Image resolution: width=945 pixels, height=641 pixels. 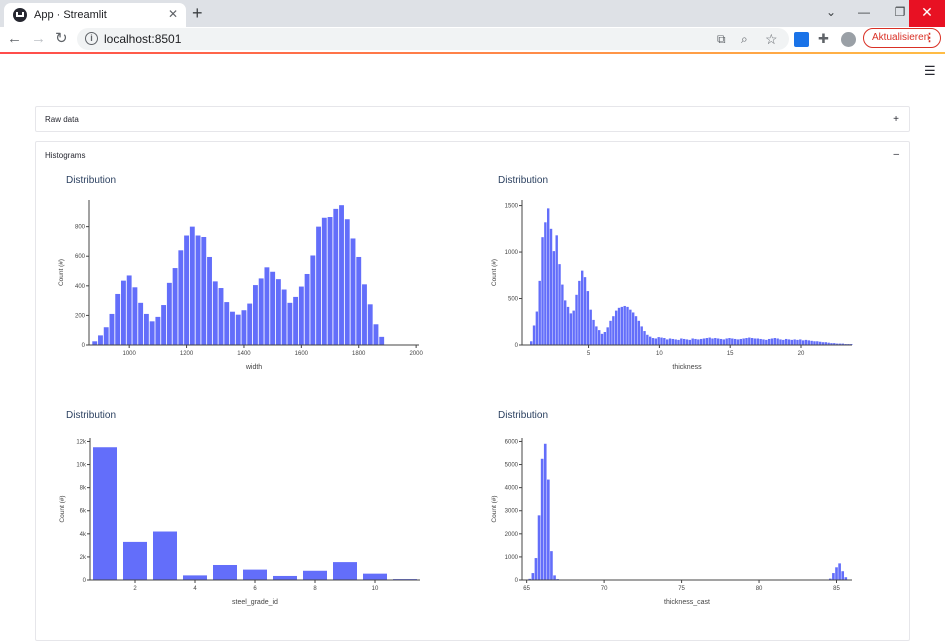 I want to click on reload-icon: ↻, so click(x=61, y=39).